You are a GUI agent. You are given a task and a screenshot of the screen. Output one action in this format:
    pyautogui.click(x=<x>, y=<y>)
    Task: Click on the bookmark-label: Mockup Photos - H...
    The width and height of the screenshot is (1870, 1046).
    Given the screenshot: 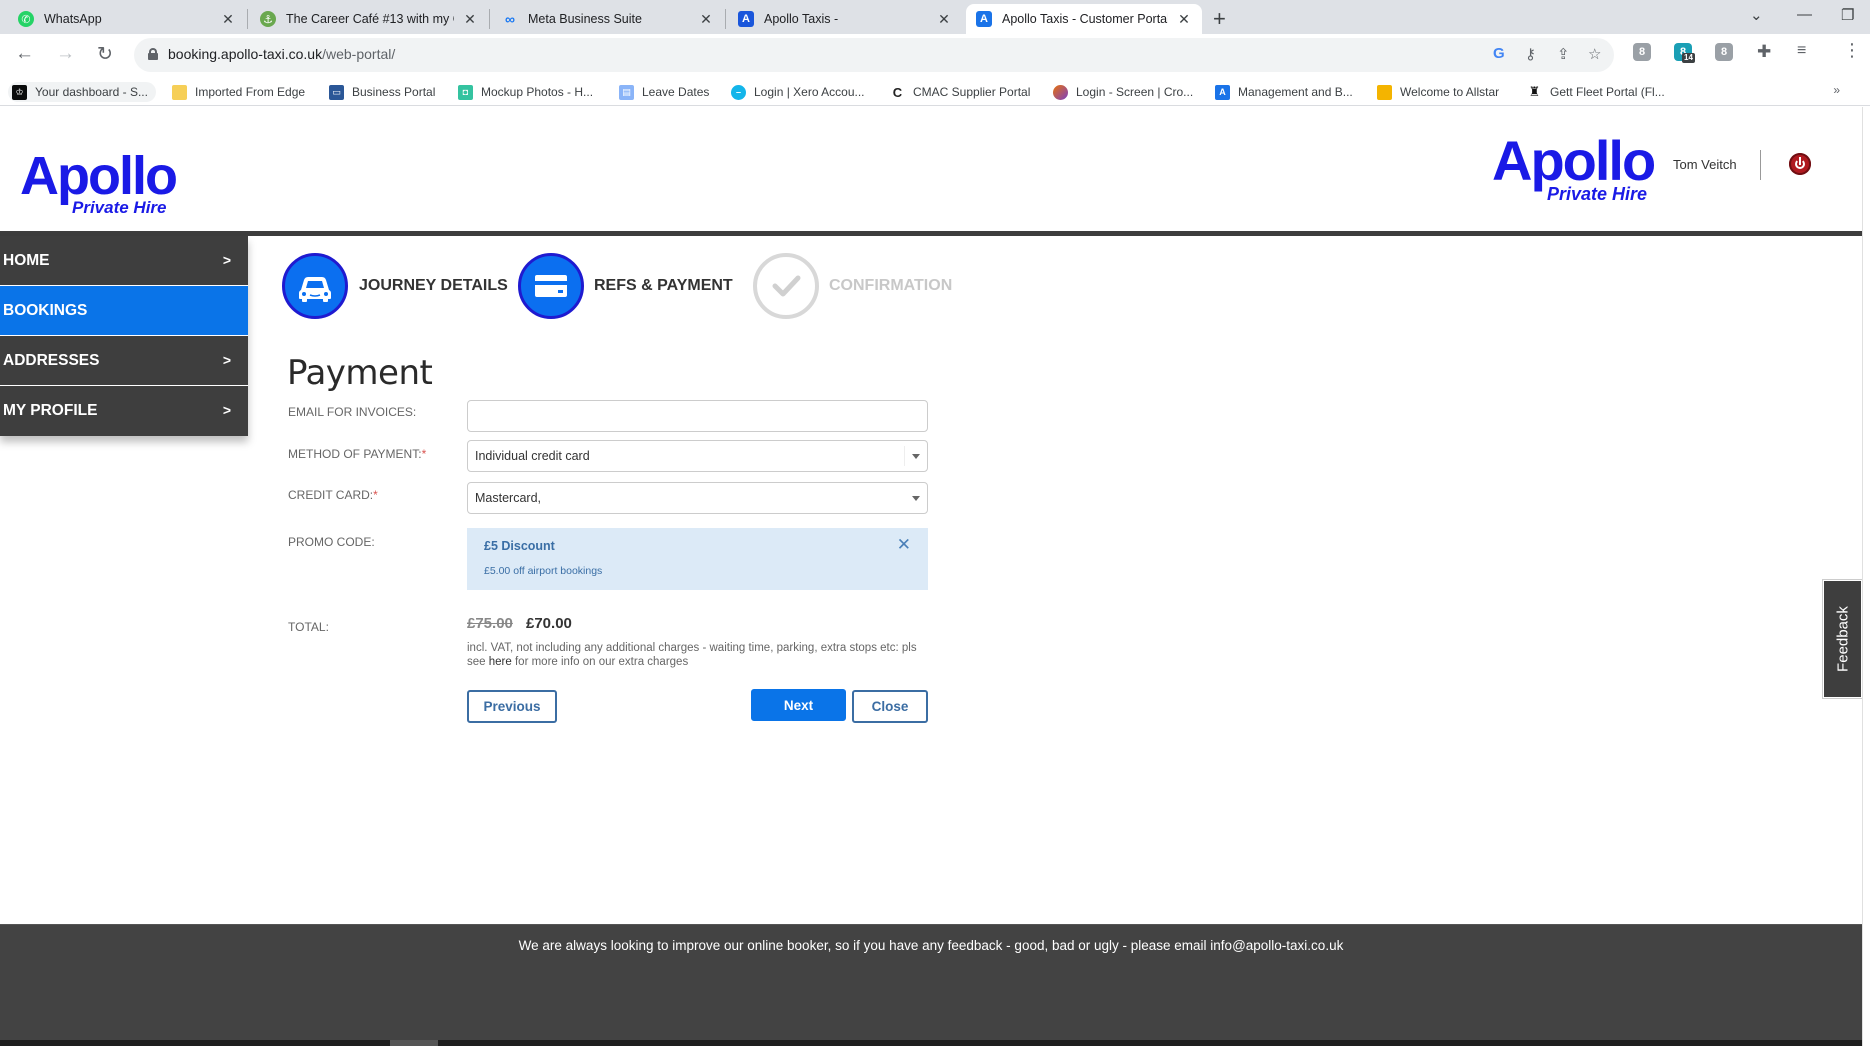 What is the action you would take?
    pyautogui.click(x=537, y=92)
    